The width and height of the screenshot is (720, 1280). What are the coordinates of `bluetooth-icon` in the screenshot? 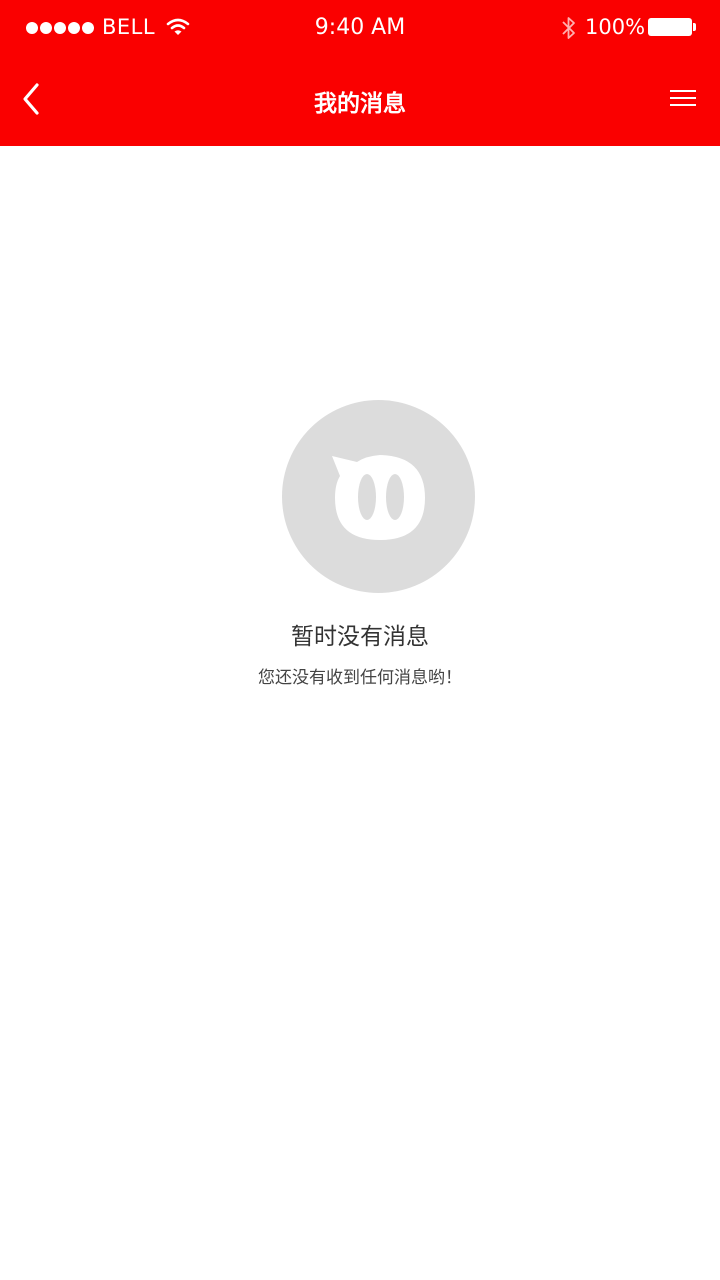 It's located at (569, 30).